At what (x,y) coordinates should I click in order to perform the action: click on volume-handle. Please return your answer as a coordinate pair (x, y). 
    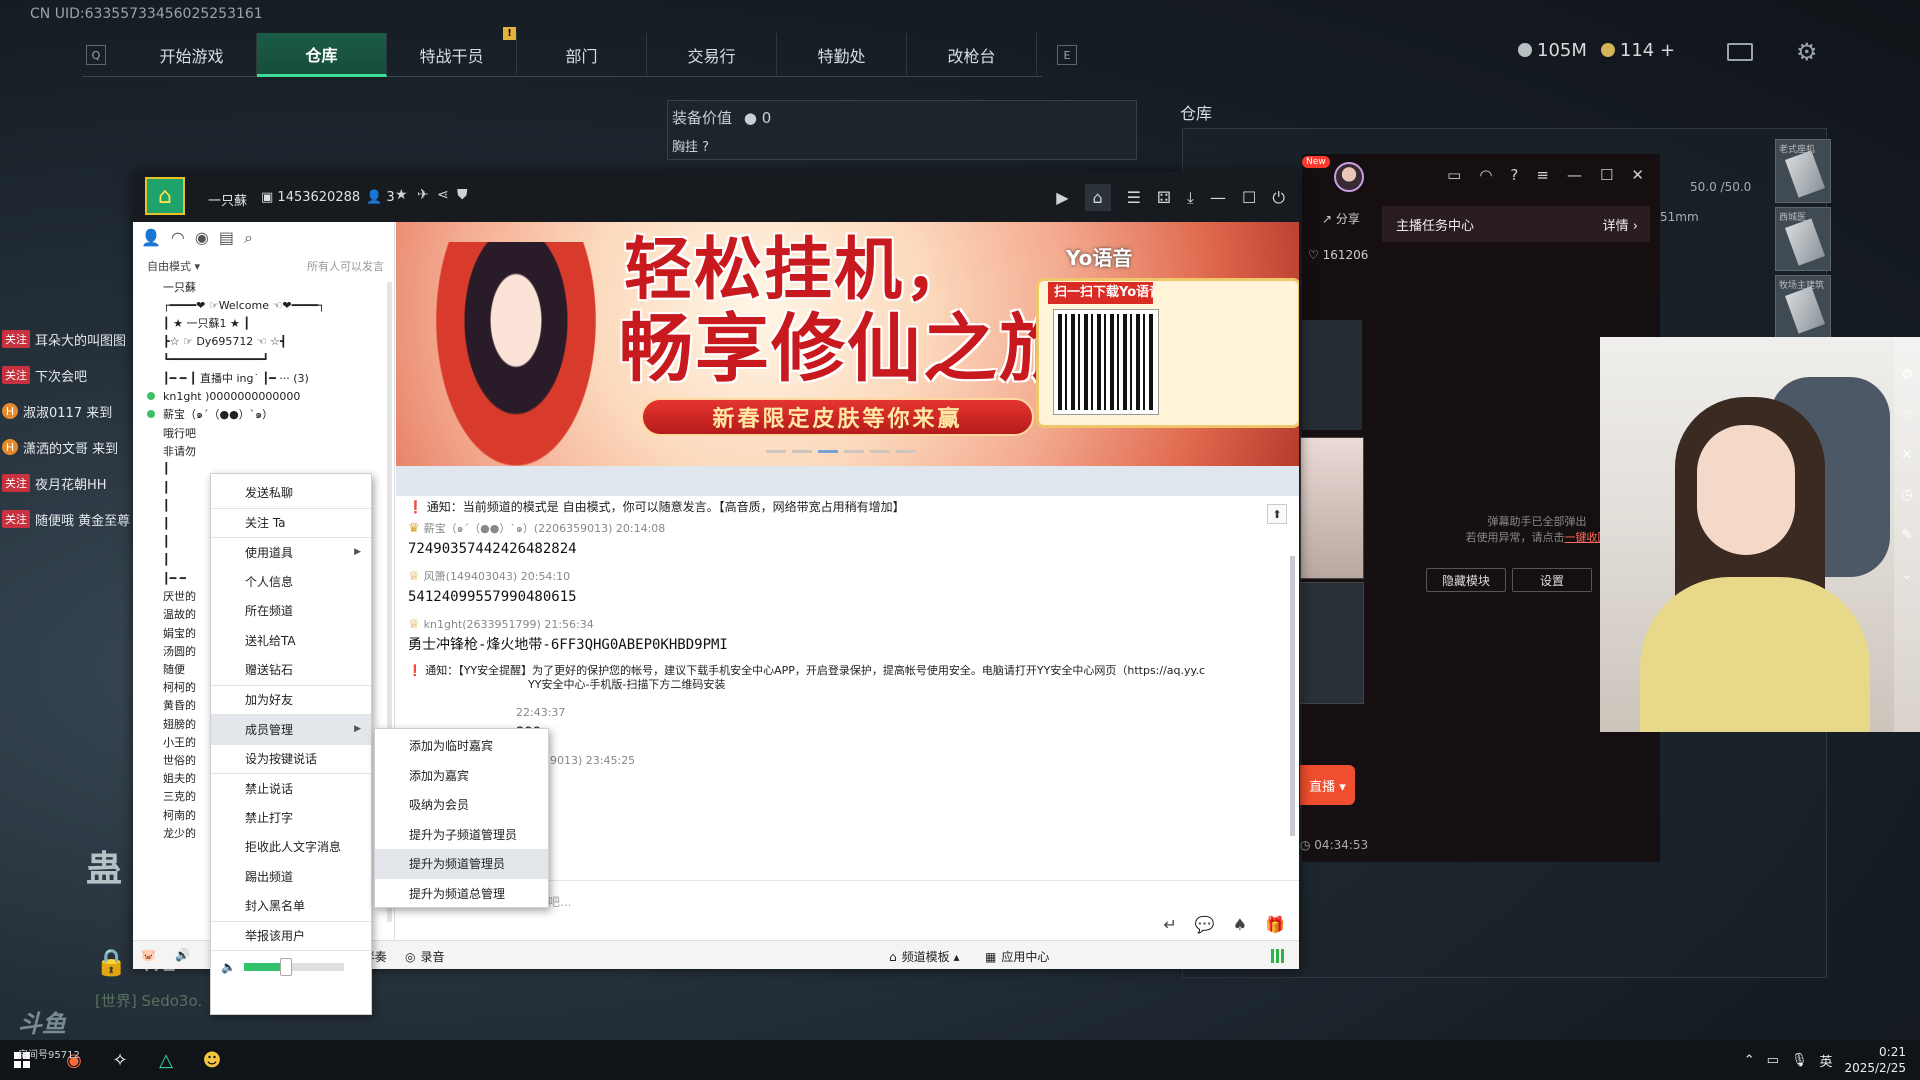
    Looking at the image, I should click on (285, 966).